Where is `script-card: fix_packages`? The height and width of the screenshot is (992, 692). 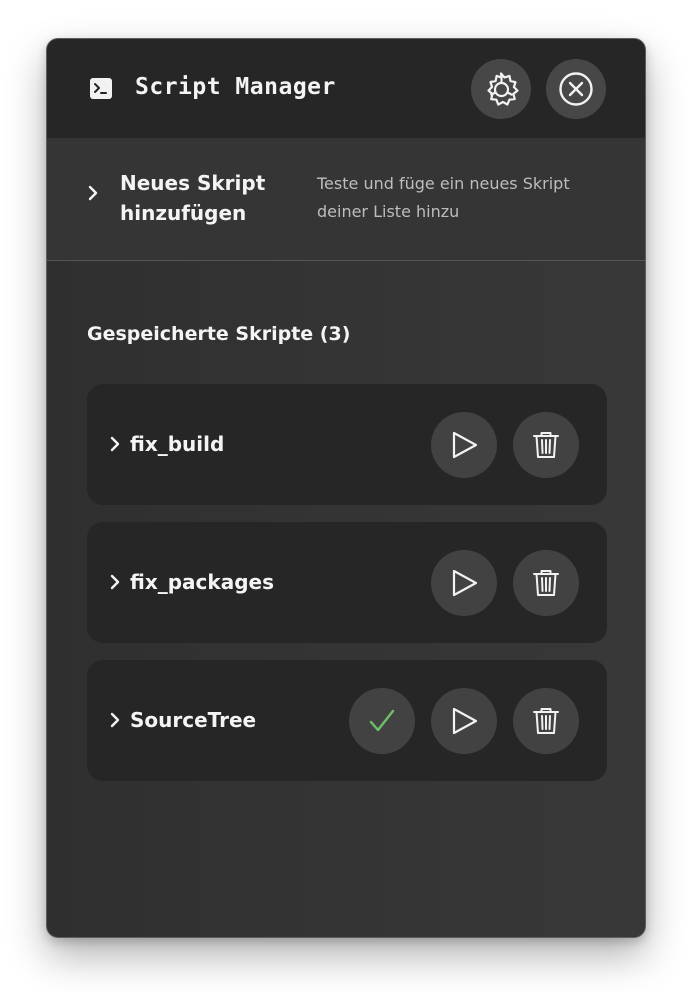 script-card: fix_packages is located at coordinates (347, 582).